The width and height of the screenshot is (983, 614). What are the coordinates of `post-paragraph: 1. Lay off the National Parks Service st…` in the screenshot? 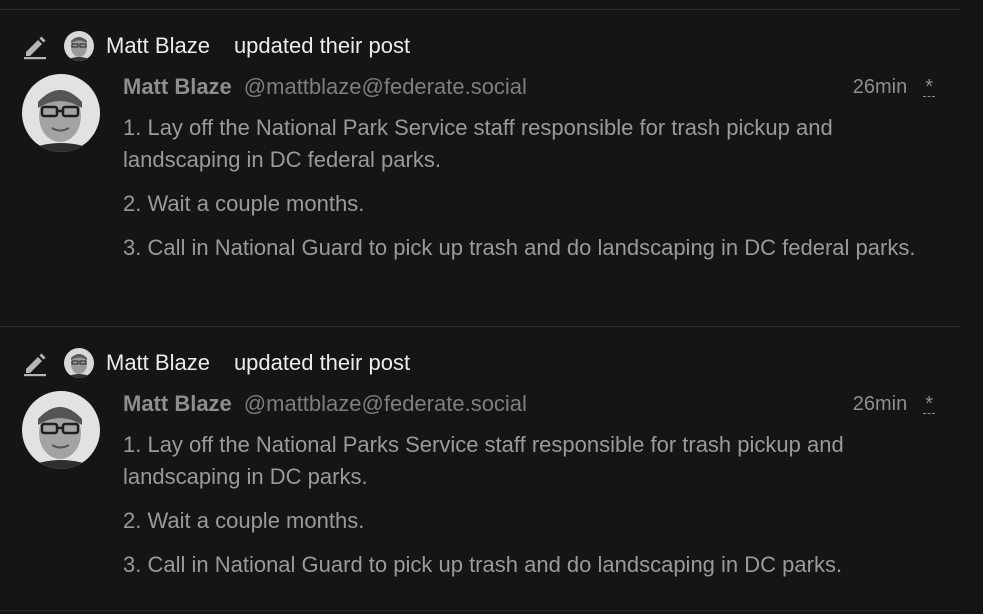 It's located at (483, 460).